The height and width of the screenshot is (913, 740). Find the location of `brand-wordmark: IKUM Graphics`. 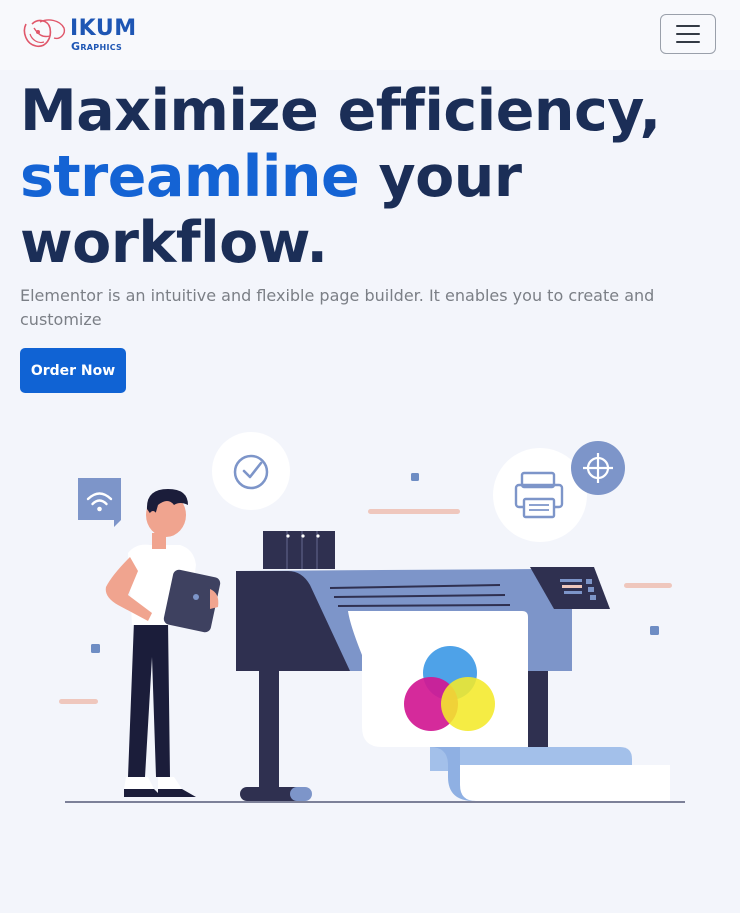

brand-wordmark: IKUM Graphics is located at coordinates (103, 35).